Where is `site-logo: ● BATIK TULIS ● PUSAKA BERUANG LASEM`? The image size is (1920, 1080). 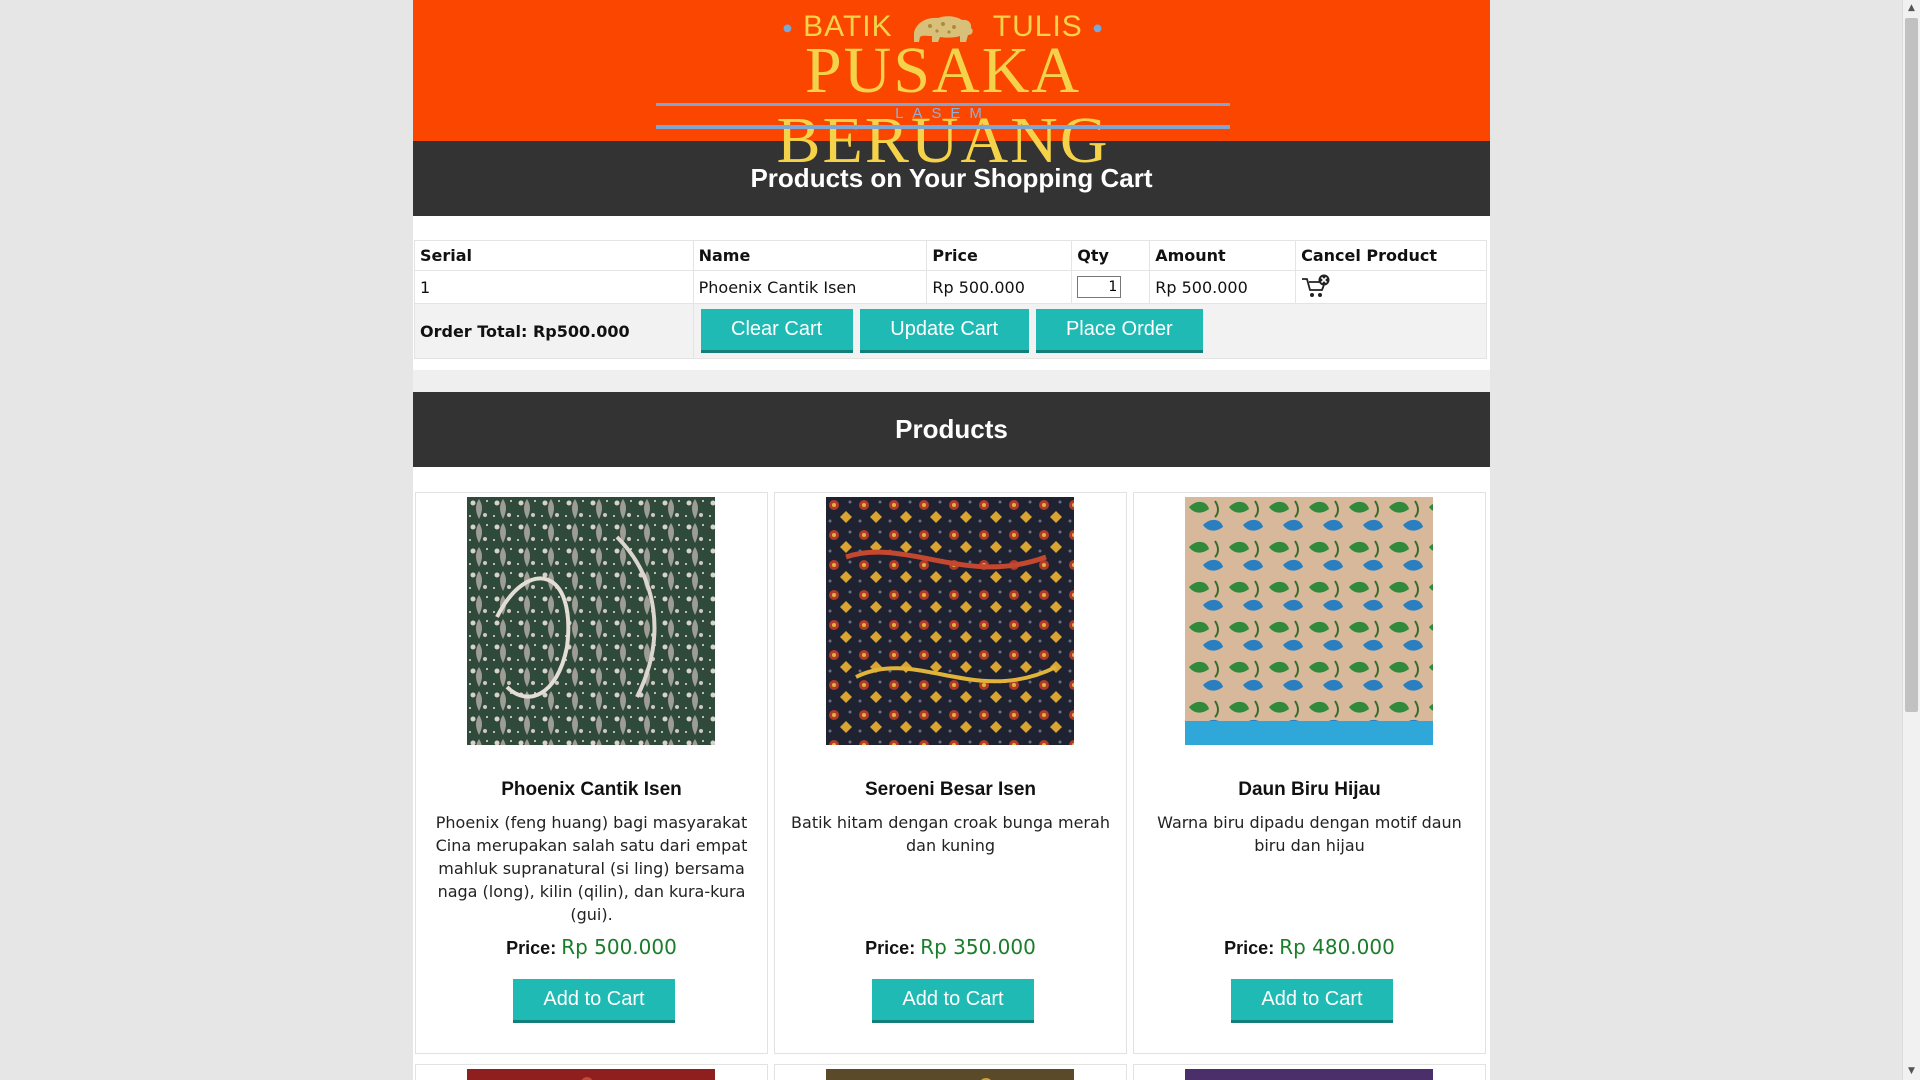
site-logo: ● BATIK TULIS ● PUSAKA BERUANG LASEM is located at coordinates (943, 90).